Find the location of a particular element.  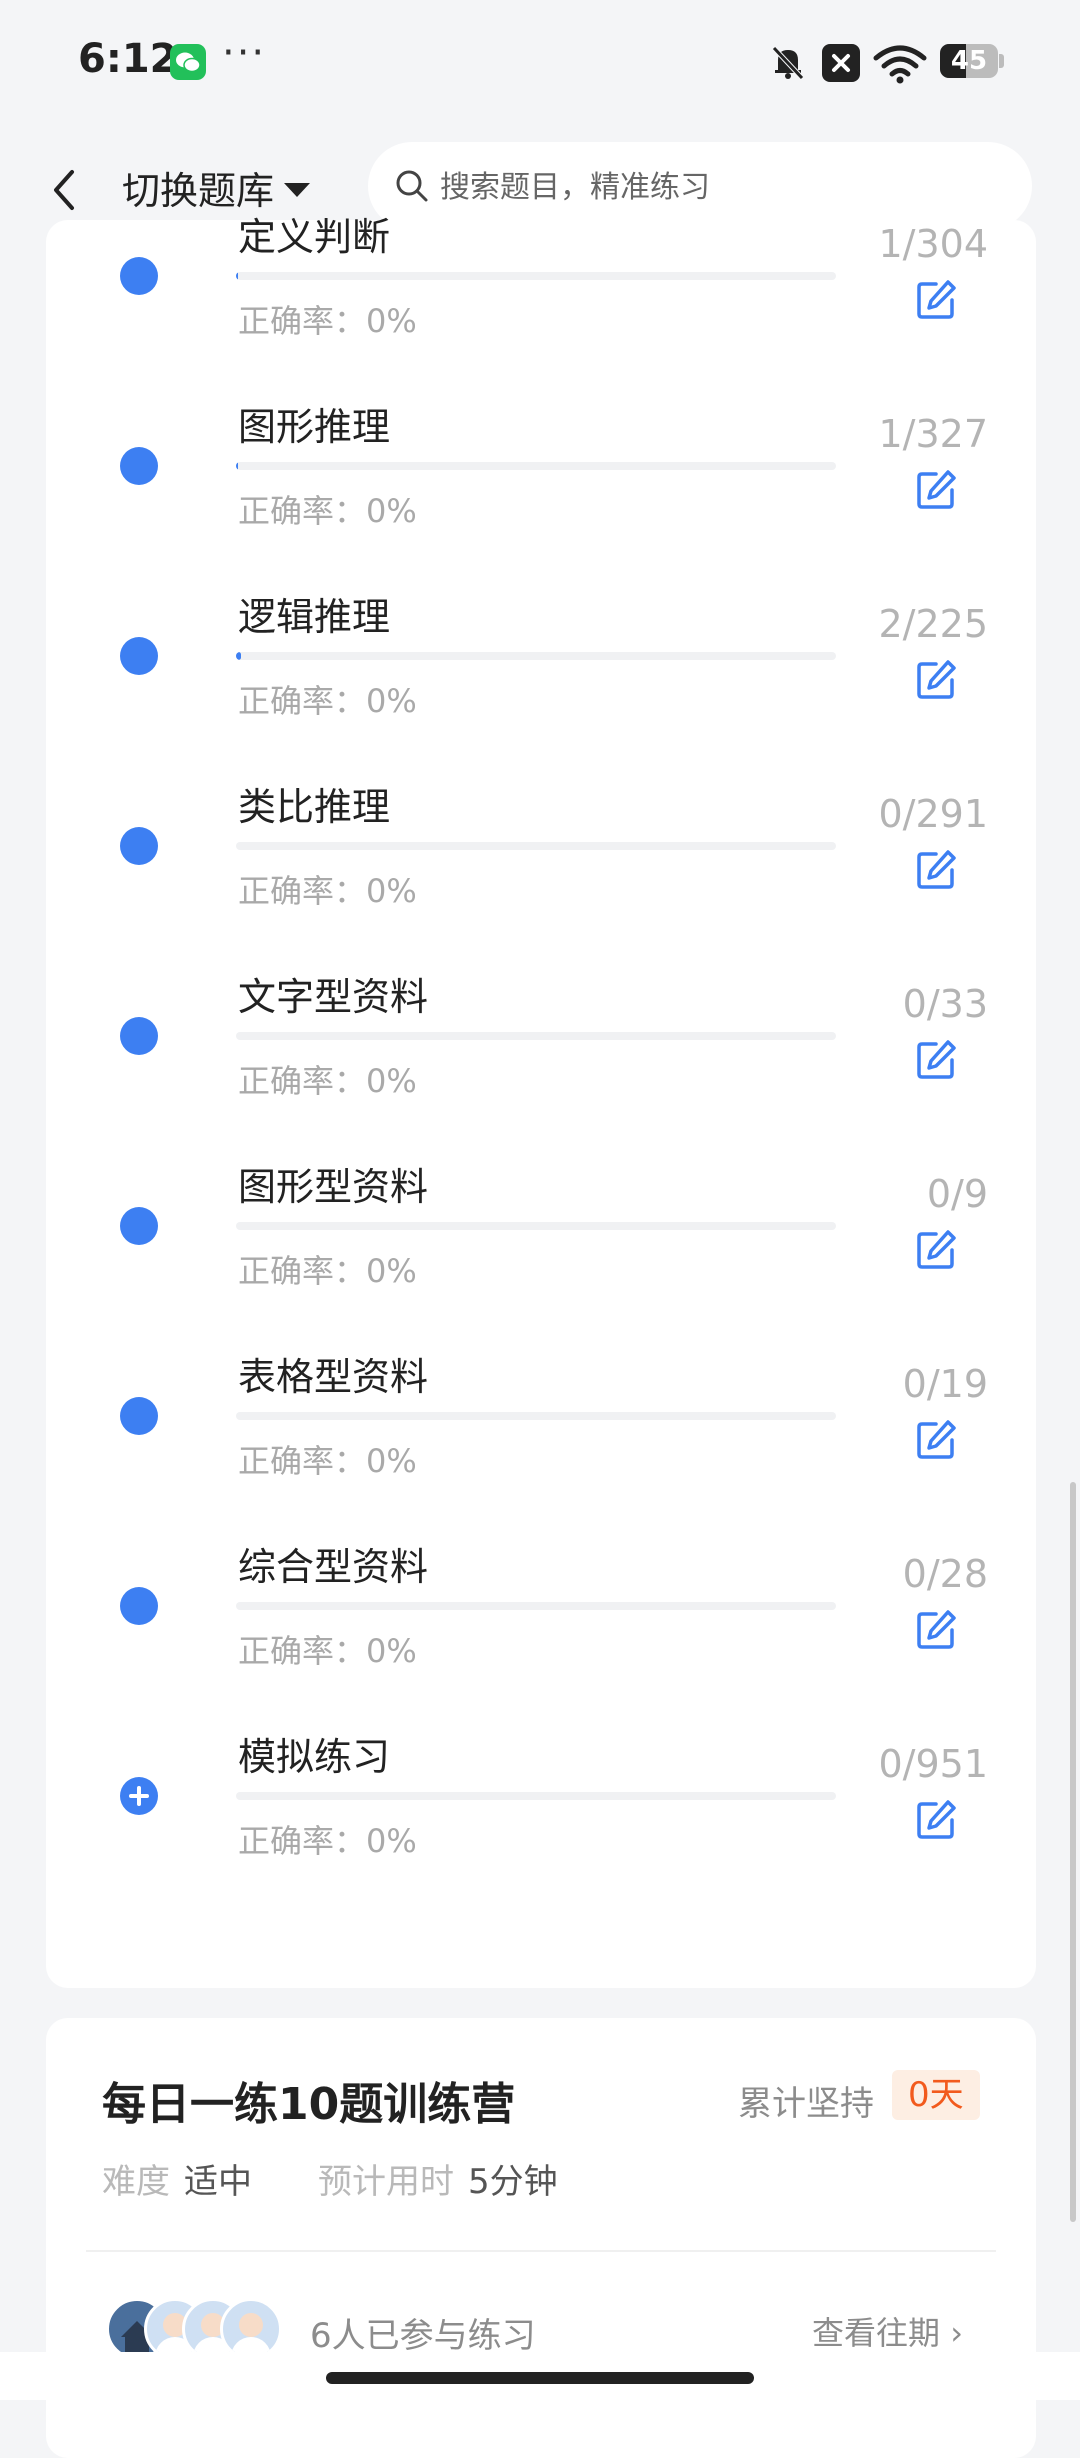

persist-badge: 0天 is located at coordinates (936, 2095).